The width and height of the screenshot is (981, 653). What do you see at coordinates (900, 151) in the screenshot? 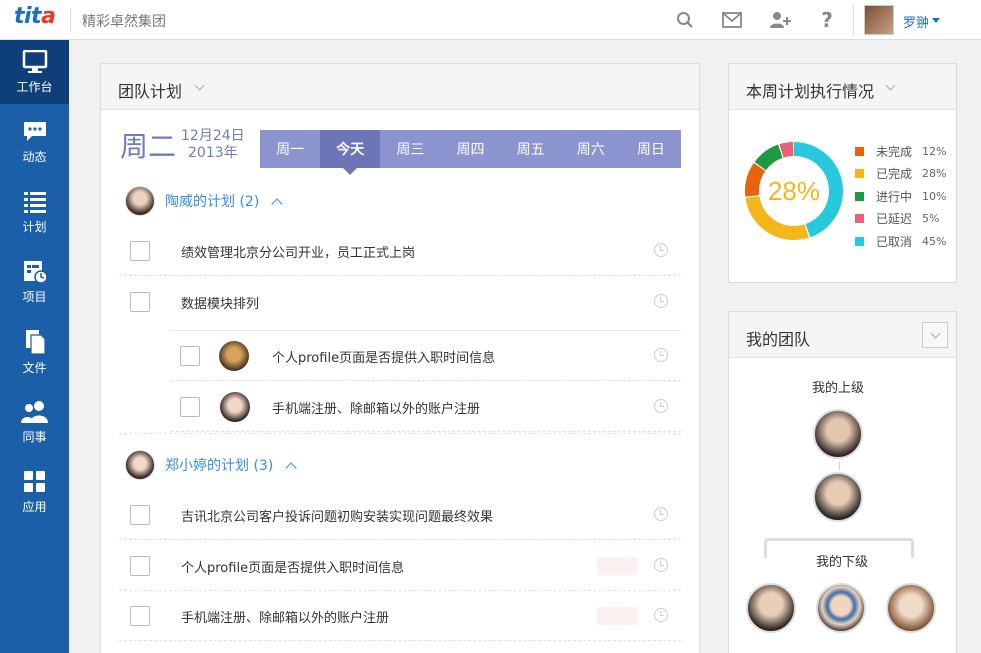
I see `legend-item: 未完成 12%` at bounding box center [900, 151].